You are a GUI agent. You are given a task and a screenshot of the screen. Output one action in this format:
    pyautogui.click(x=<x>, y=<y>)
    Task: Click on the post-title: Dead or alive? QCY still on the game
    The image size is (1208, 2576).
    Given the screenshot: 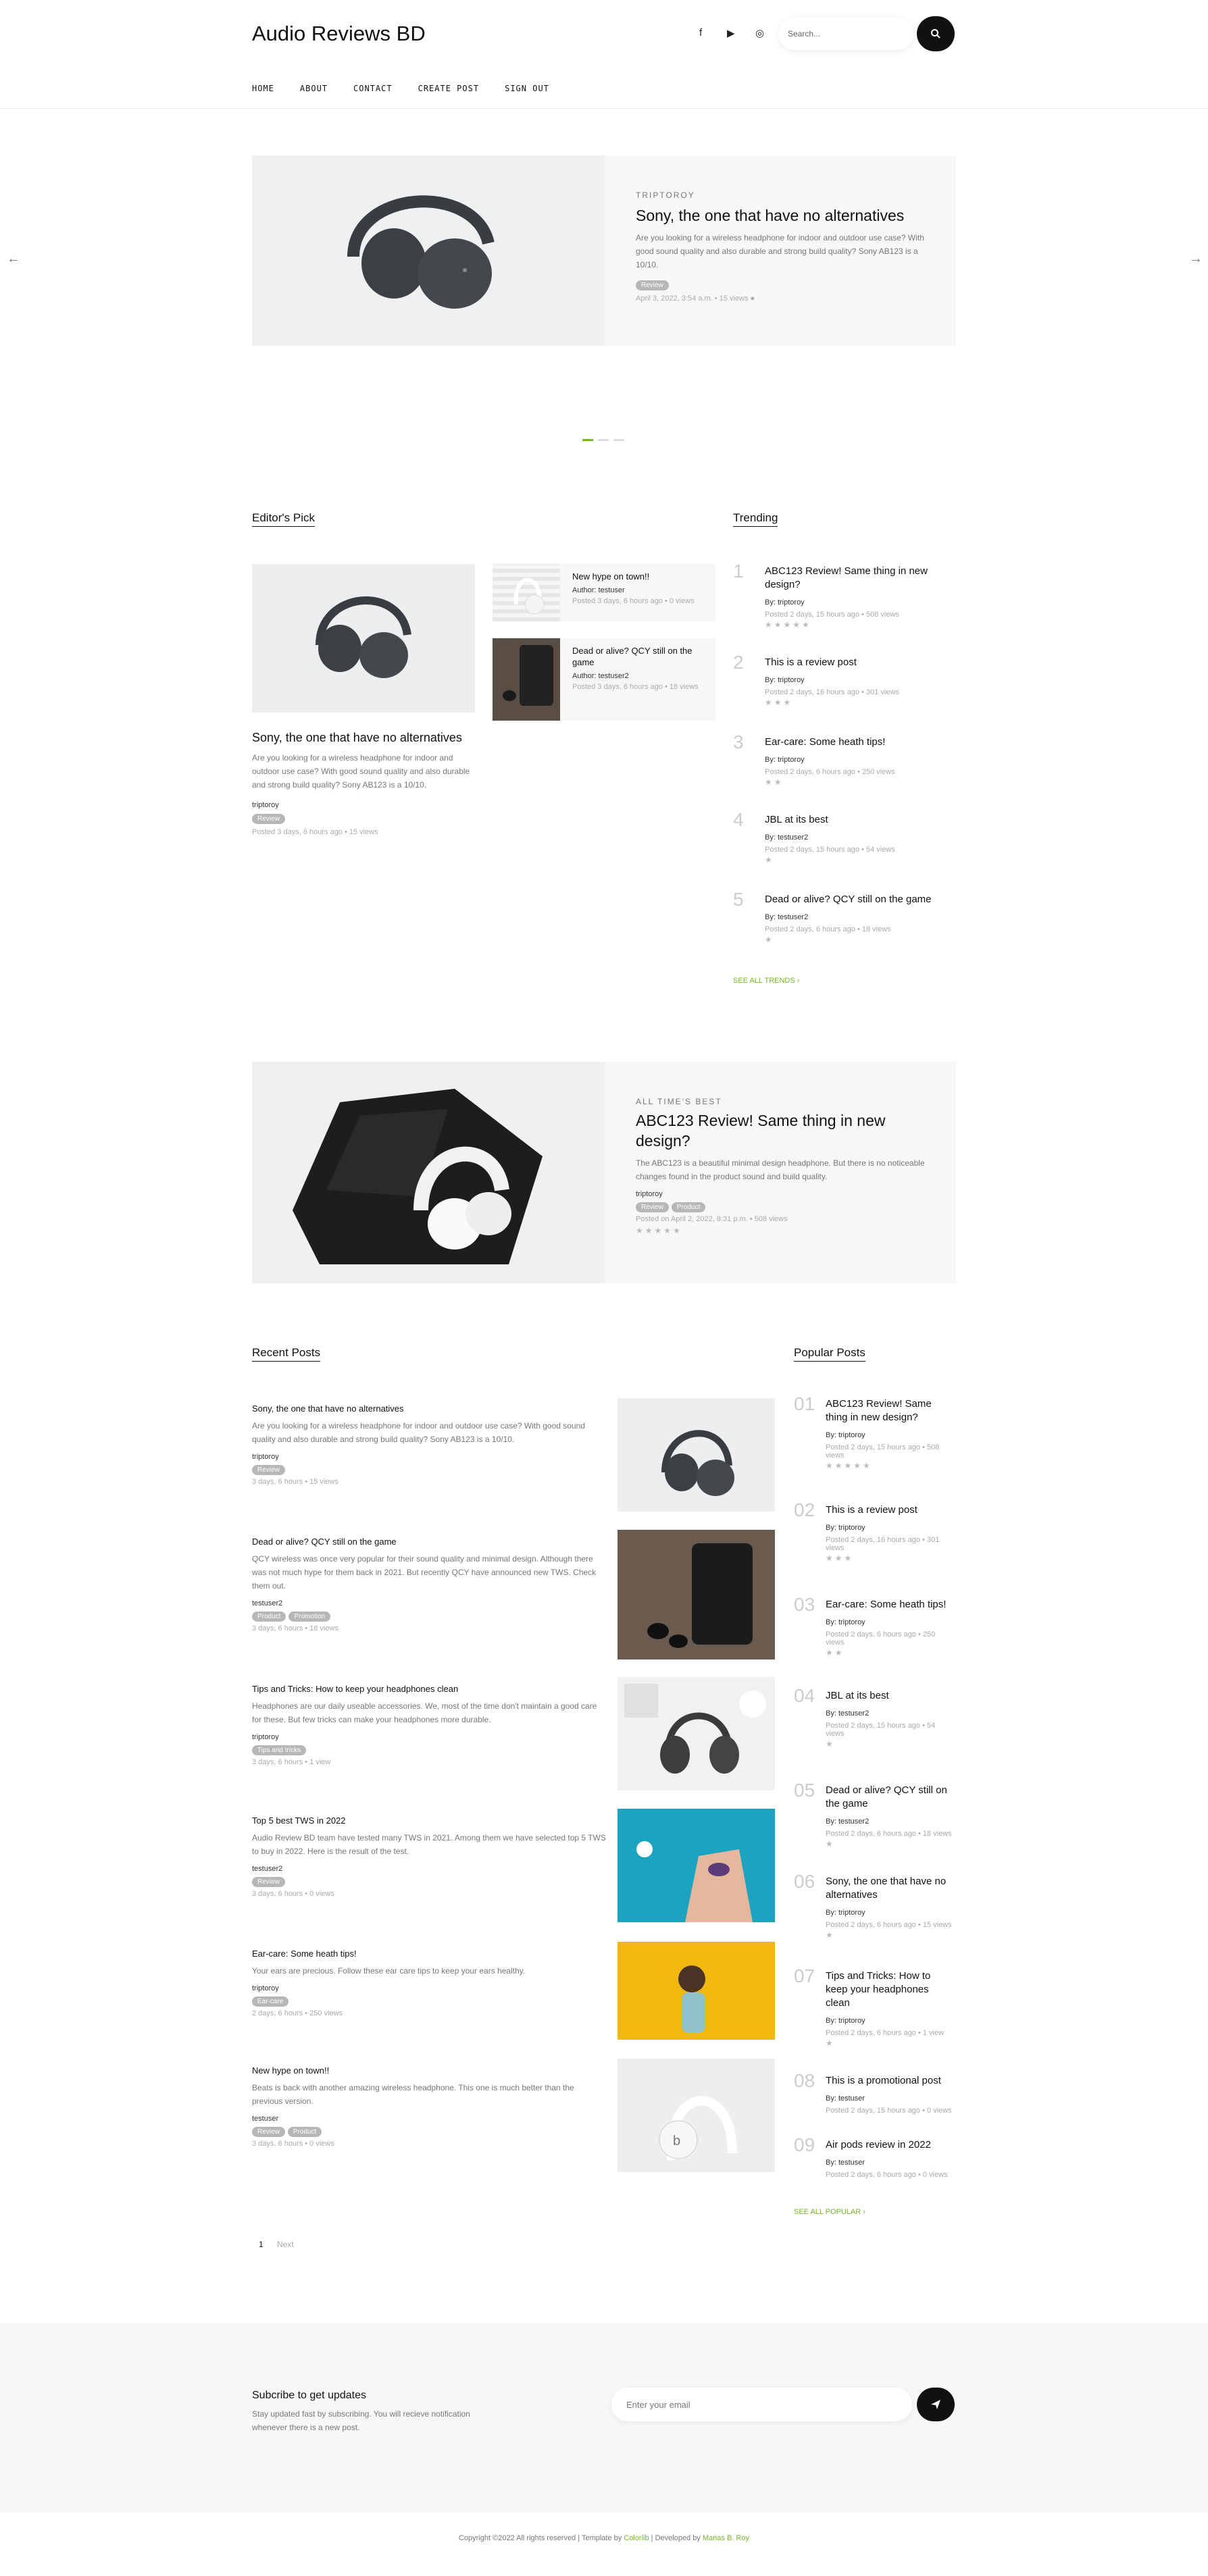 What is the action you would take?
    pyautogui.click(x=429, y=1542)
    